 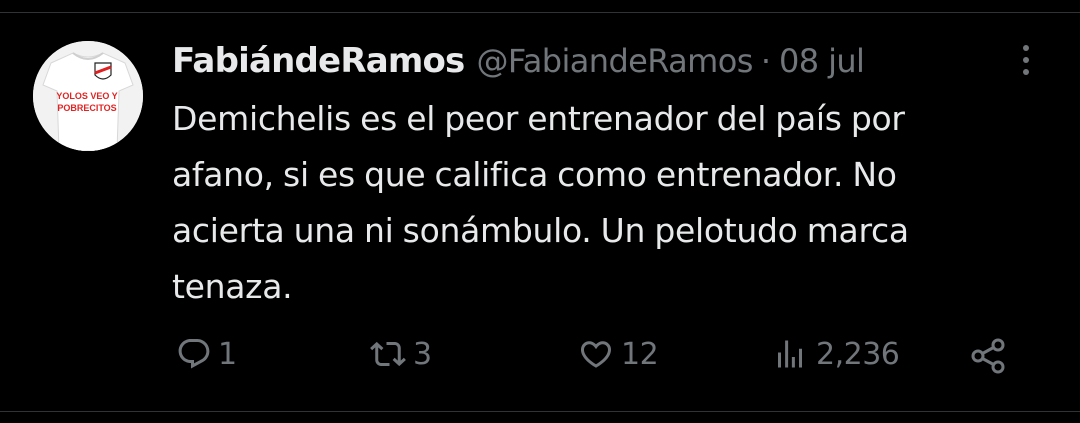 I want to click on share-button, so click(x=989, y=356).